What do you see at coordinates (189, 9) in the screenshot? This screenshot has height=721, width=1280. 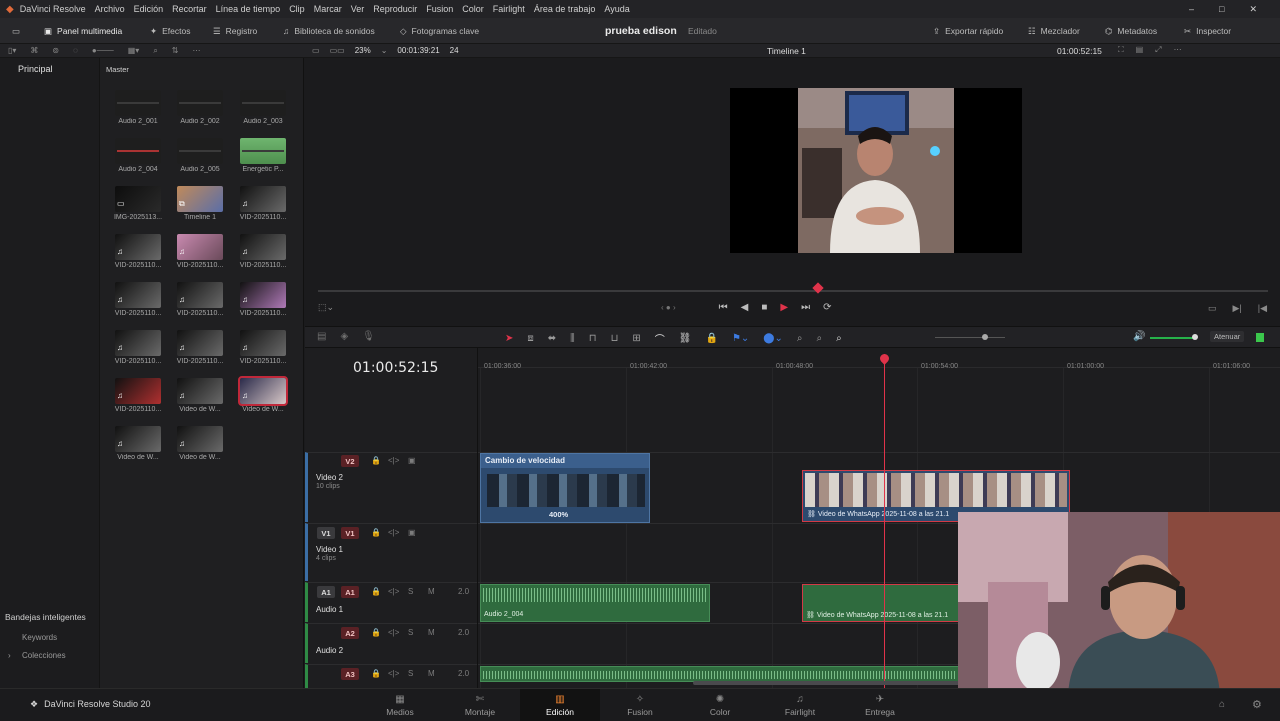 I see `menu-item: Recortar` at bounding box center [189, 9].